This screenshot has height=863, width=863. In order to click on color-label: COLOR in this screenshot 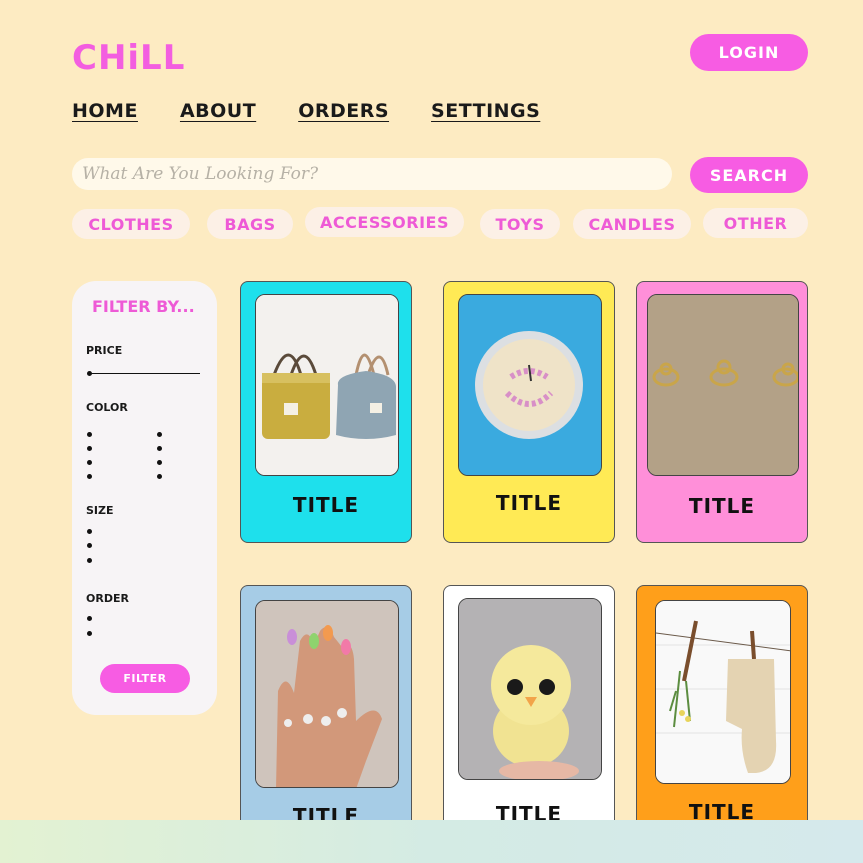, I will do `click(107, 407)`.